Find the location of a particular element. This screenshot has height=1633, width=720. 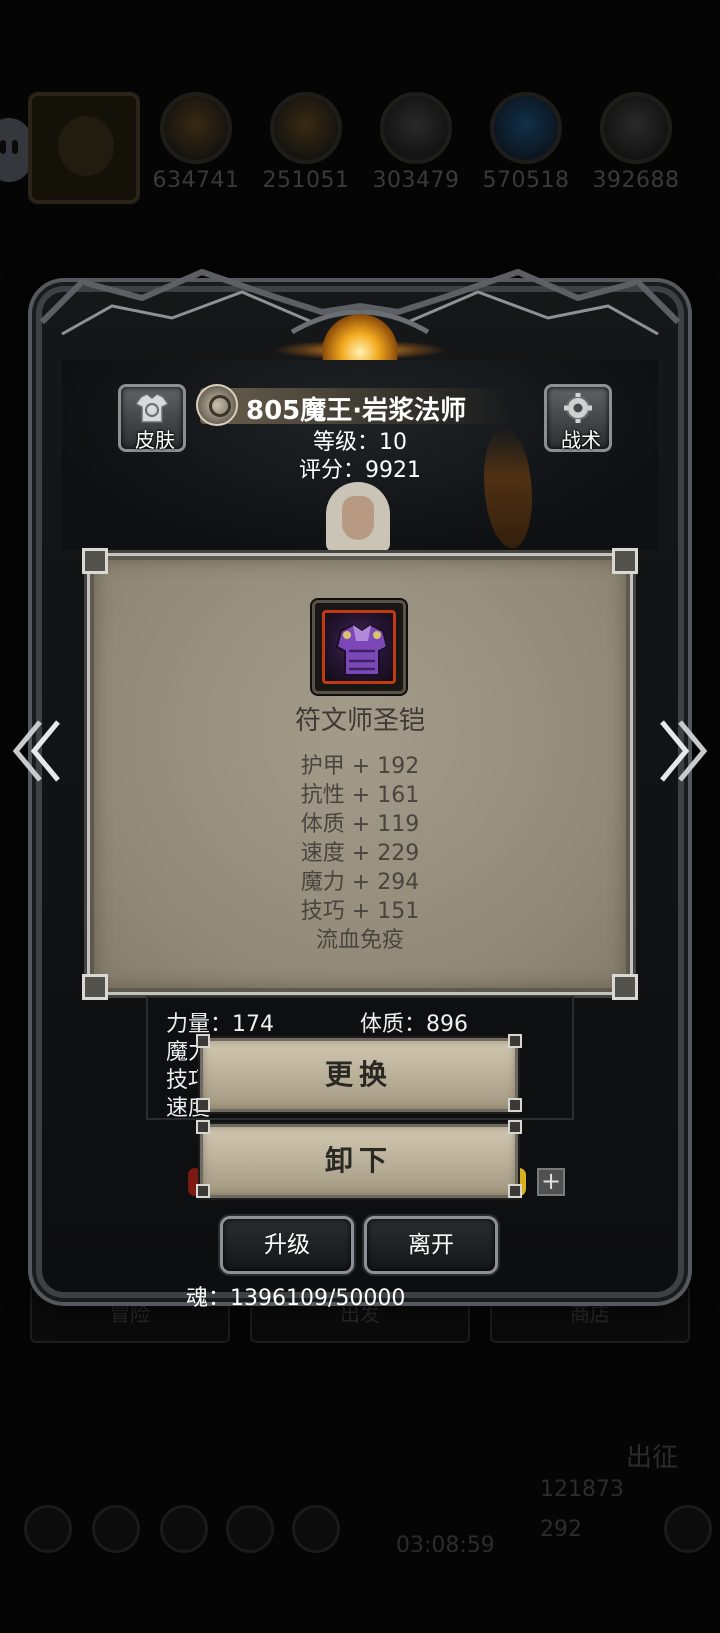

resource-value: 251051 is located at coordinates (306, 180).